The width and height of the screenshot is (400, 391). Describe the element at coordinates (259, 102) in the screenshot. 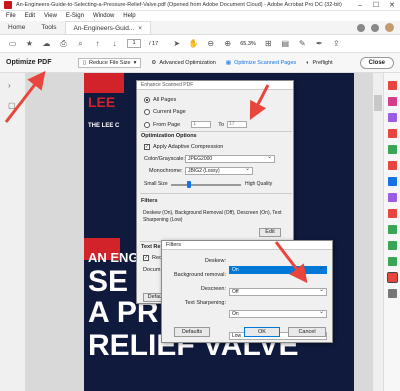

I see `arrow-to-scanned-pages` at that location.